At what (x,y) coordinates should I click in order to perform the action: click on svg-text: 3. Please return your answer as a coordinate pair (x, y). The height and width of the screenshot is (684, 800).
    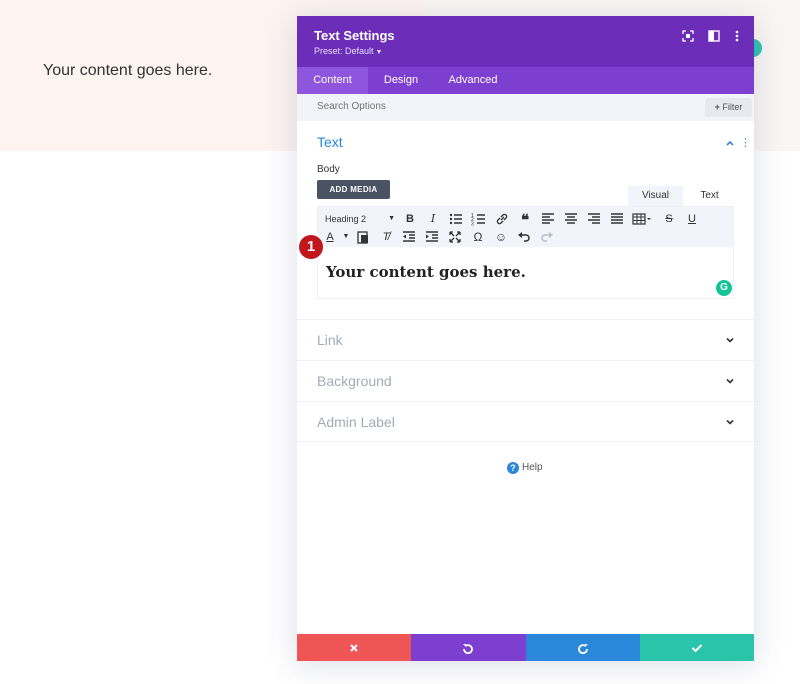
    Looking at the image, I should click on (472, 225).